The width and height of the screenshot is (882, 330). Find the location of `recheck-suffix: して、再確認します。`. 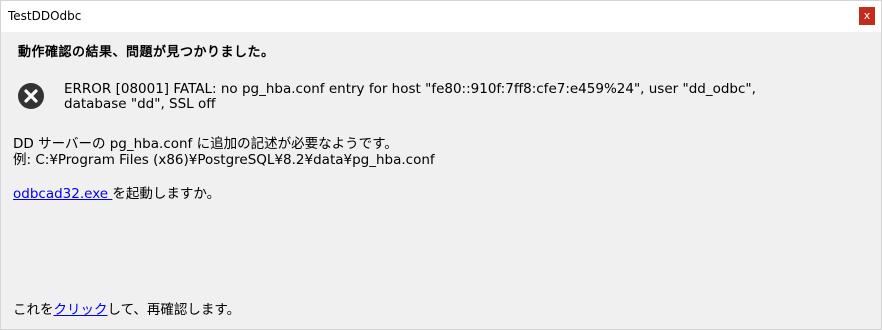

recheck-suffix: して、再確認します。 is located at coordinates (174, 310).